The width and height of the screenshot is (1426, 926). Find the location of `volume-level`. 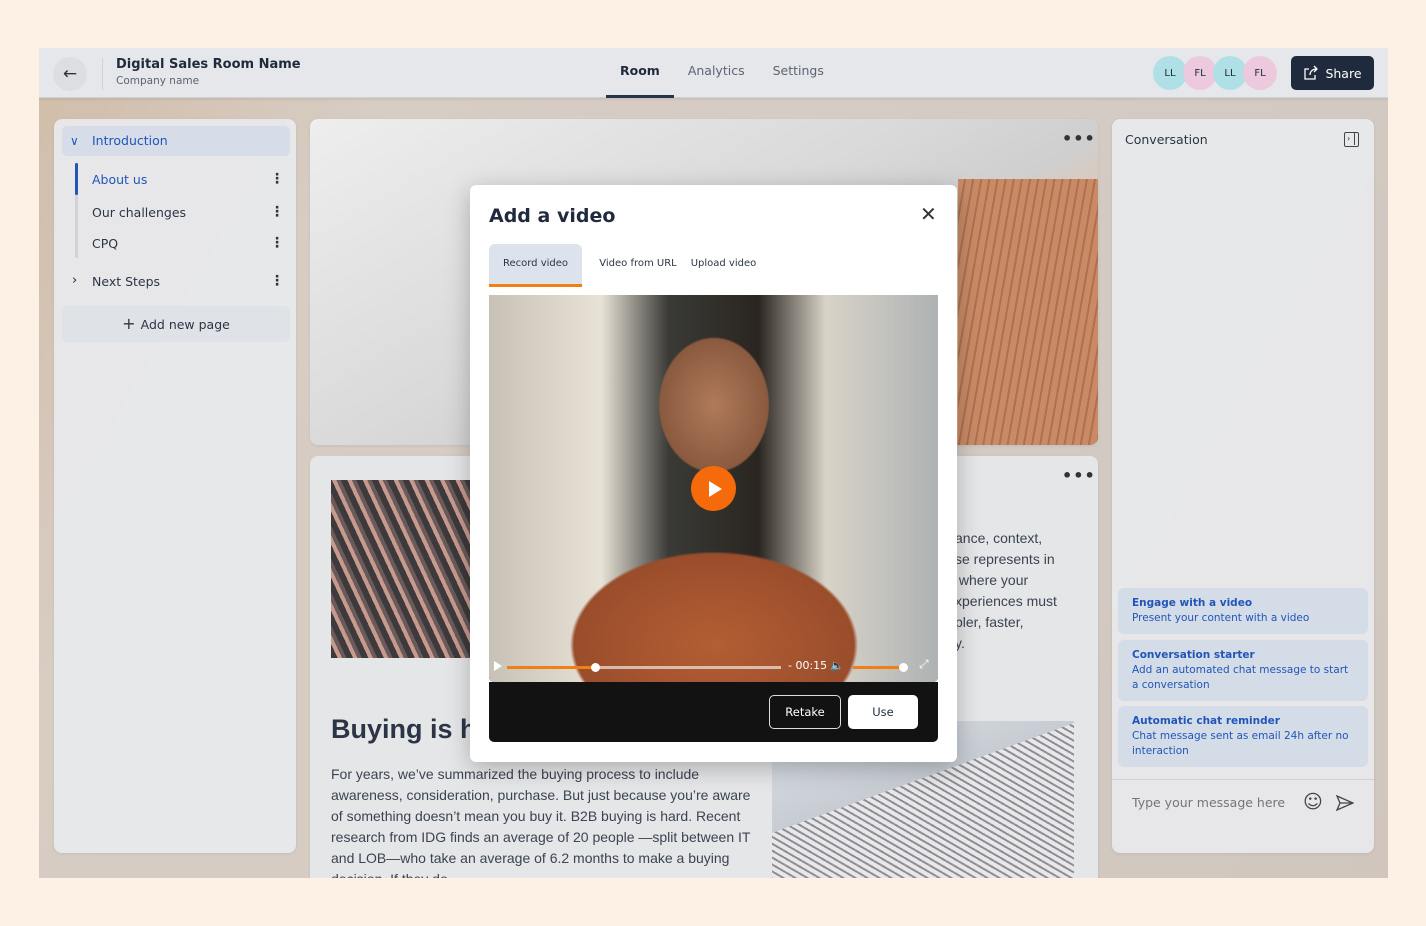

volume-level is located at coordinates (878, 667).